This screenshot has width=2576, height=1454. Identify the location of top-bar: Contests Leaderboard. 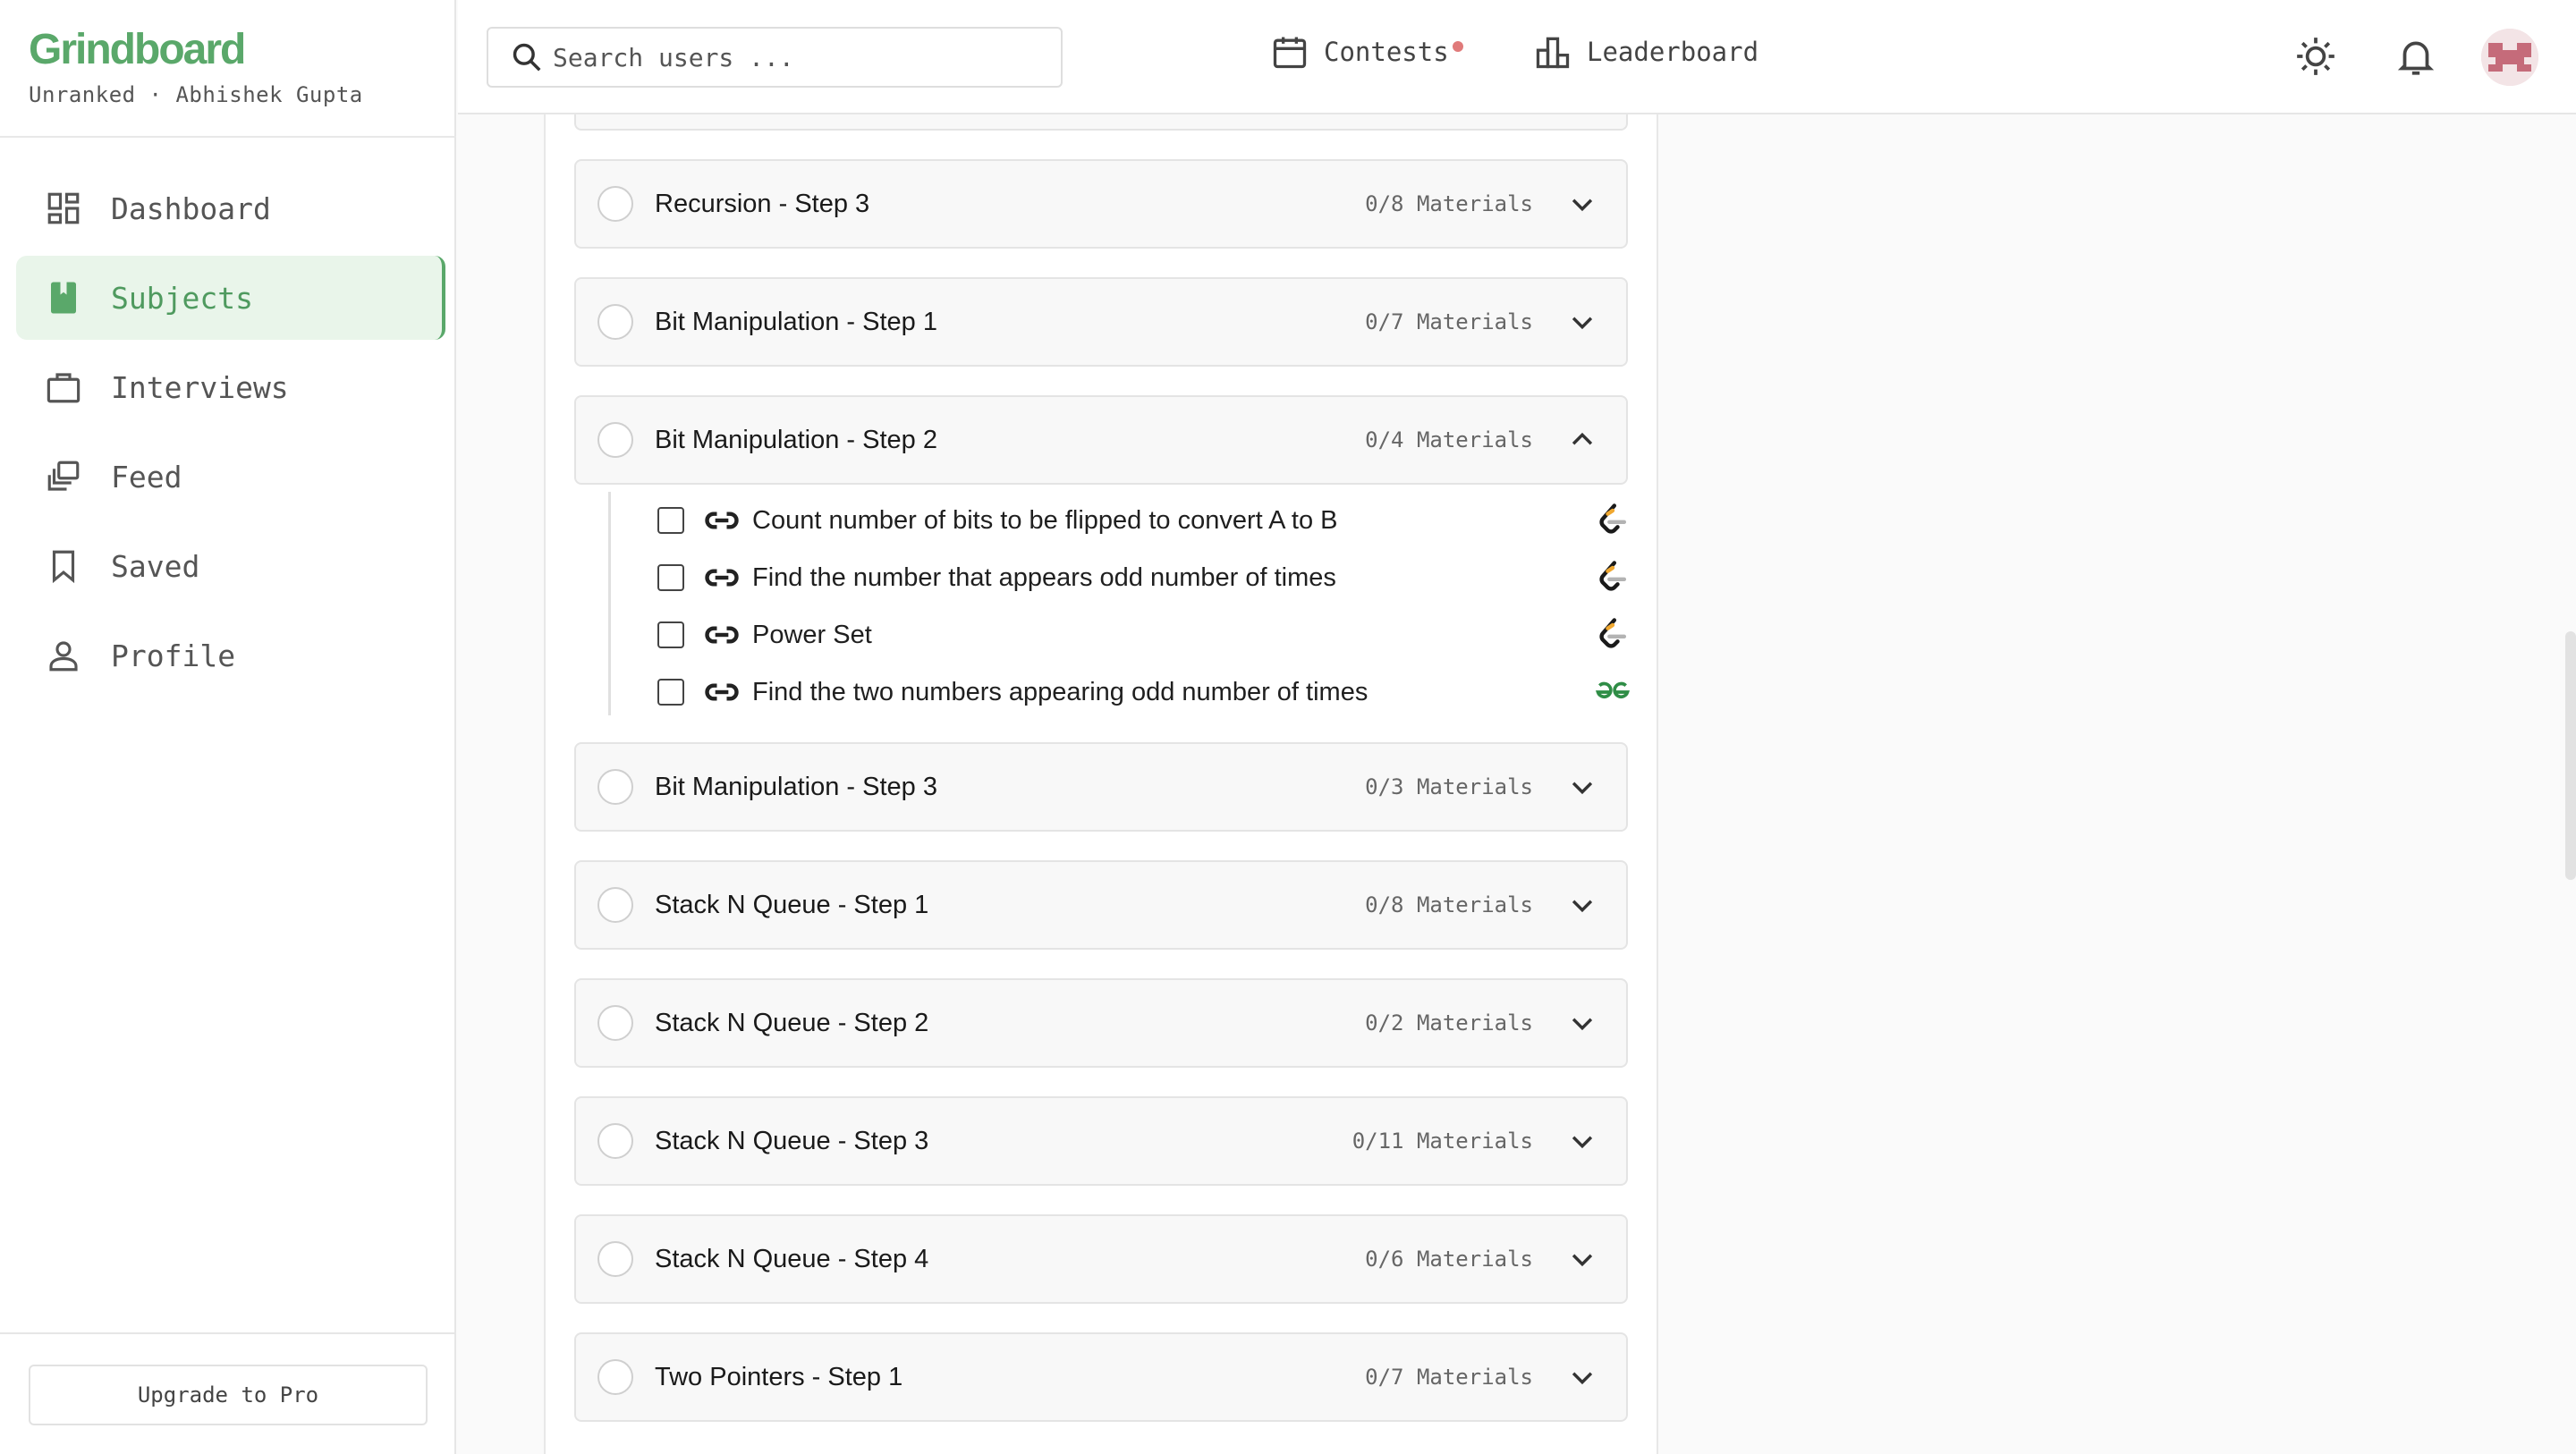
(1517, 57).